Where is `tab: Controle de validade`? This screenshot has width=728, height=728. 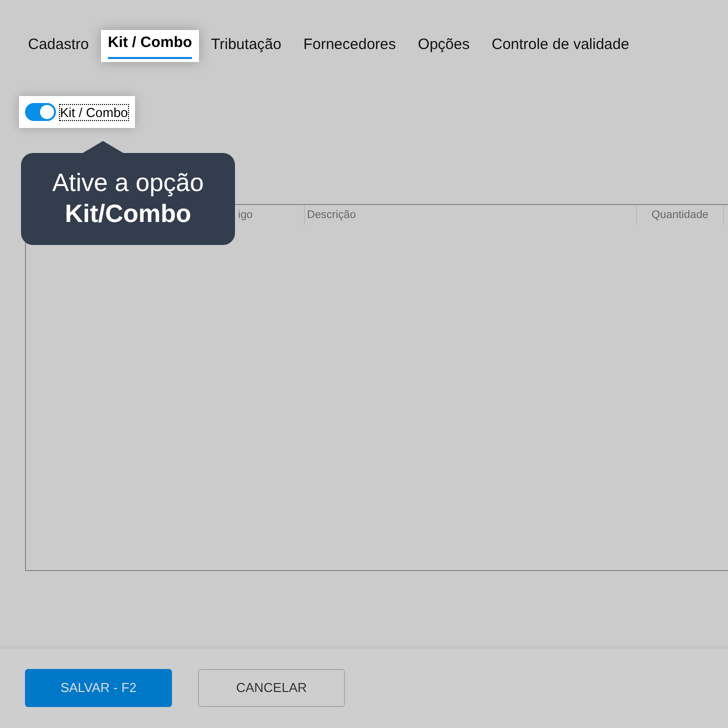 tab: Controle de validade is located at coordinates (560, 46).